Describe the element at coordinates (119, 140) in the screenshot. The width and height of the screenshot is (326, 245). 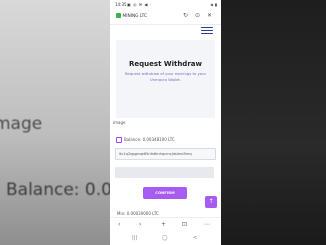
I see `wallet-icon` at that location.